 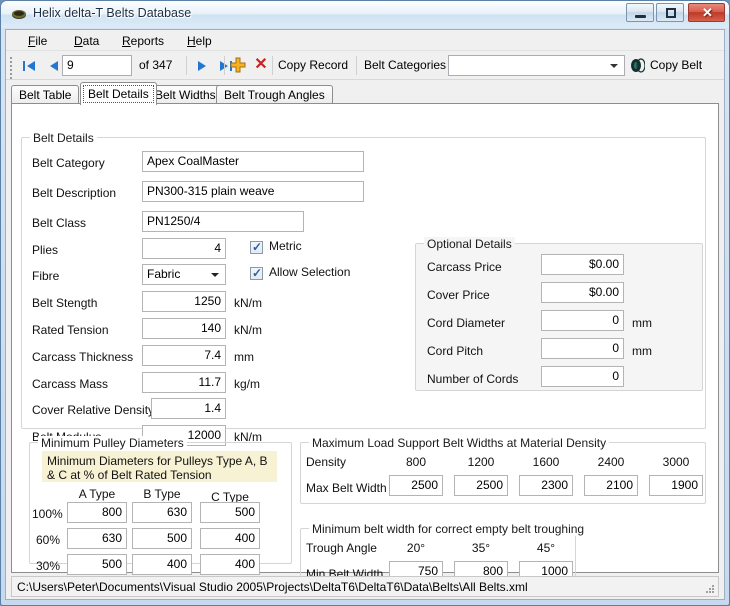 What do you see at coordinates (65, 303) in the screenshot?
I see `belt-strength-label: Belt Stength` at bounding box center [65, 303].